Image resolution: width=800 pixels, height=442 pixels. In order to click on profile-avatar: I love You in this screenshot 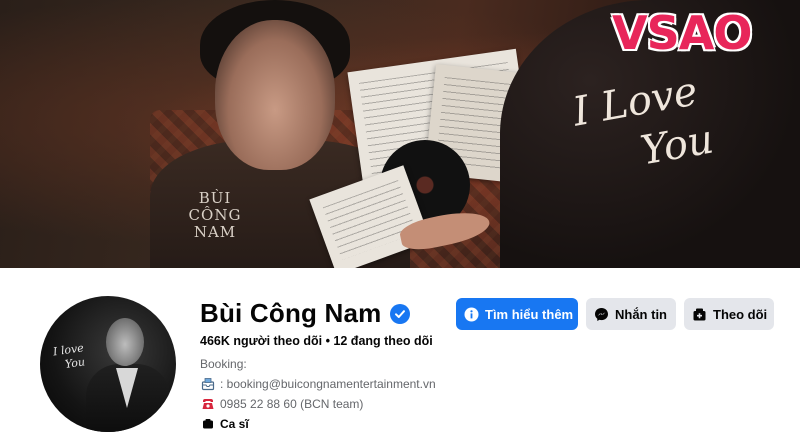, I will do `click(108, 364)`.